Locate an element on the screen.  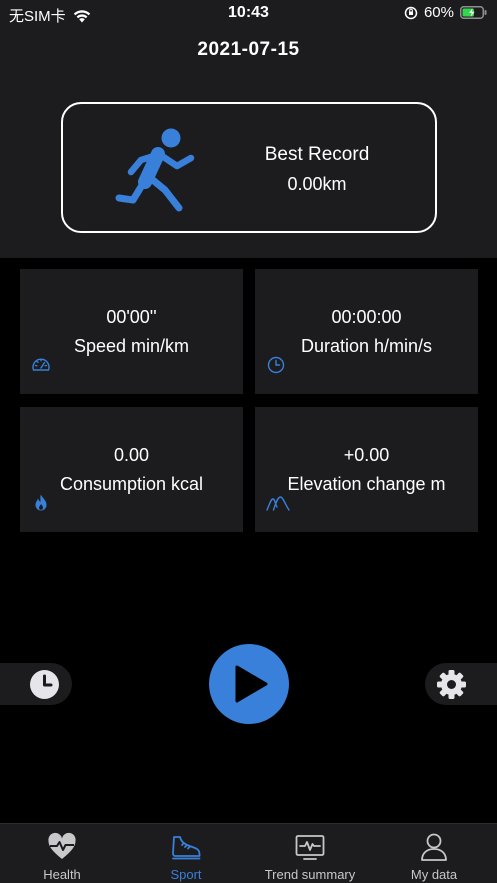
history-button is located at coordinates (36, 684).